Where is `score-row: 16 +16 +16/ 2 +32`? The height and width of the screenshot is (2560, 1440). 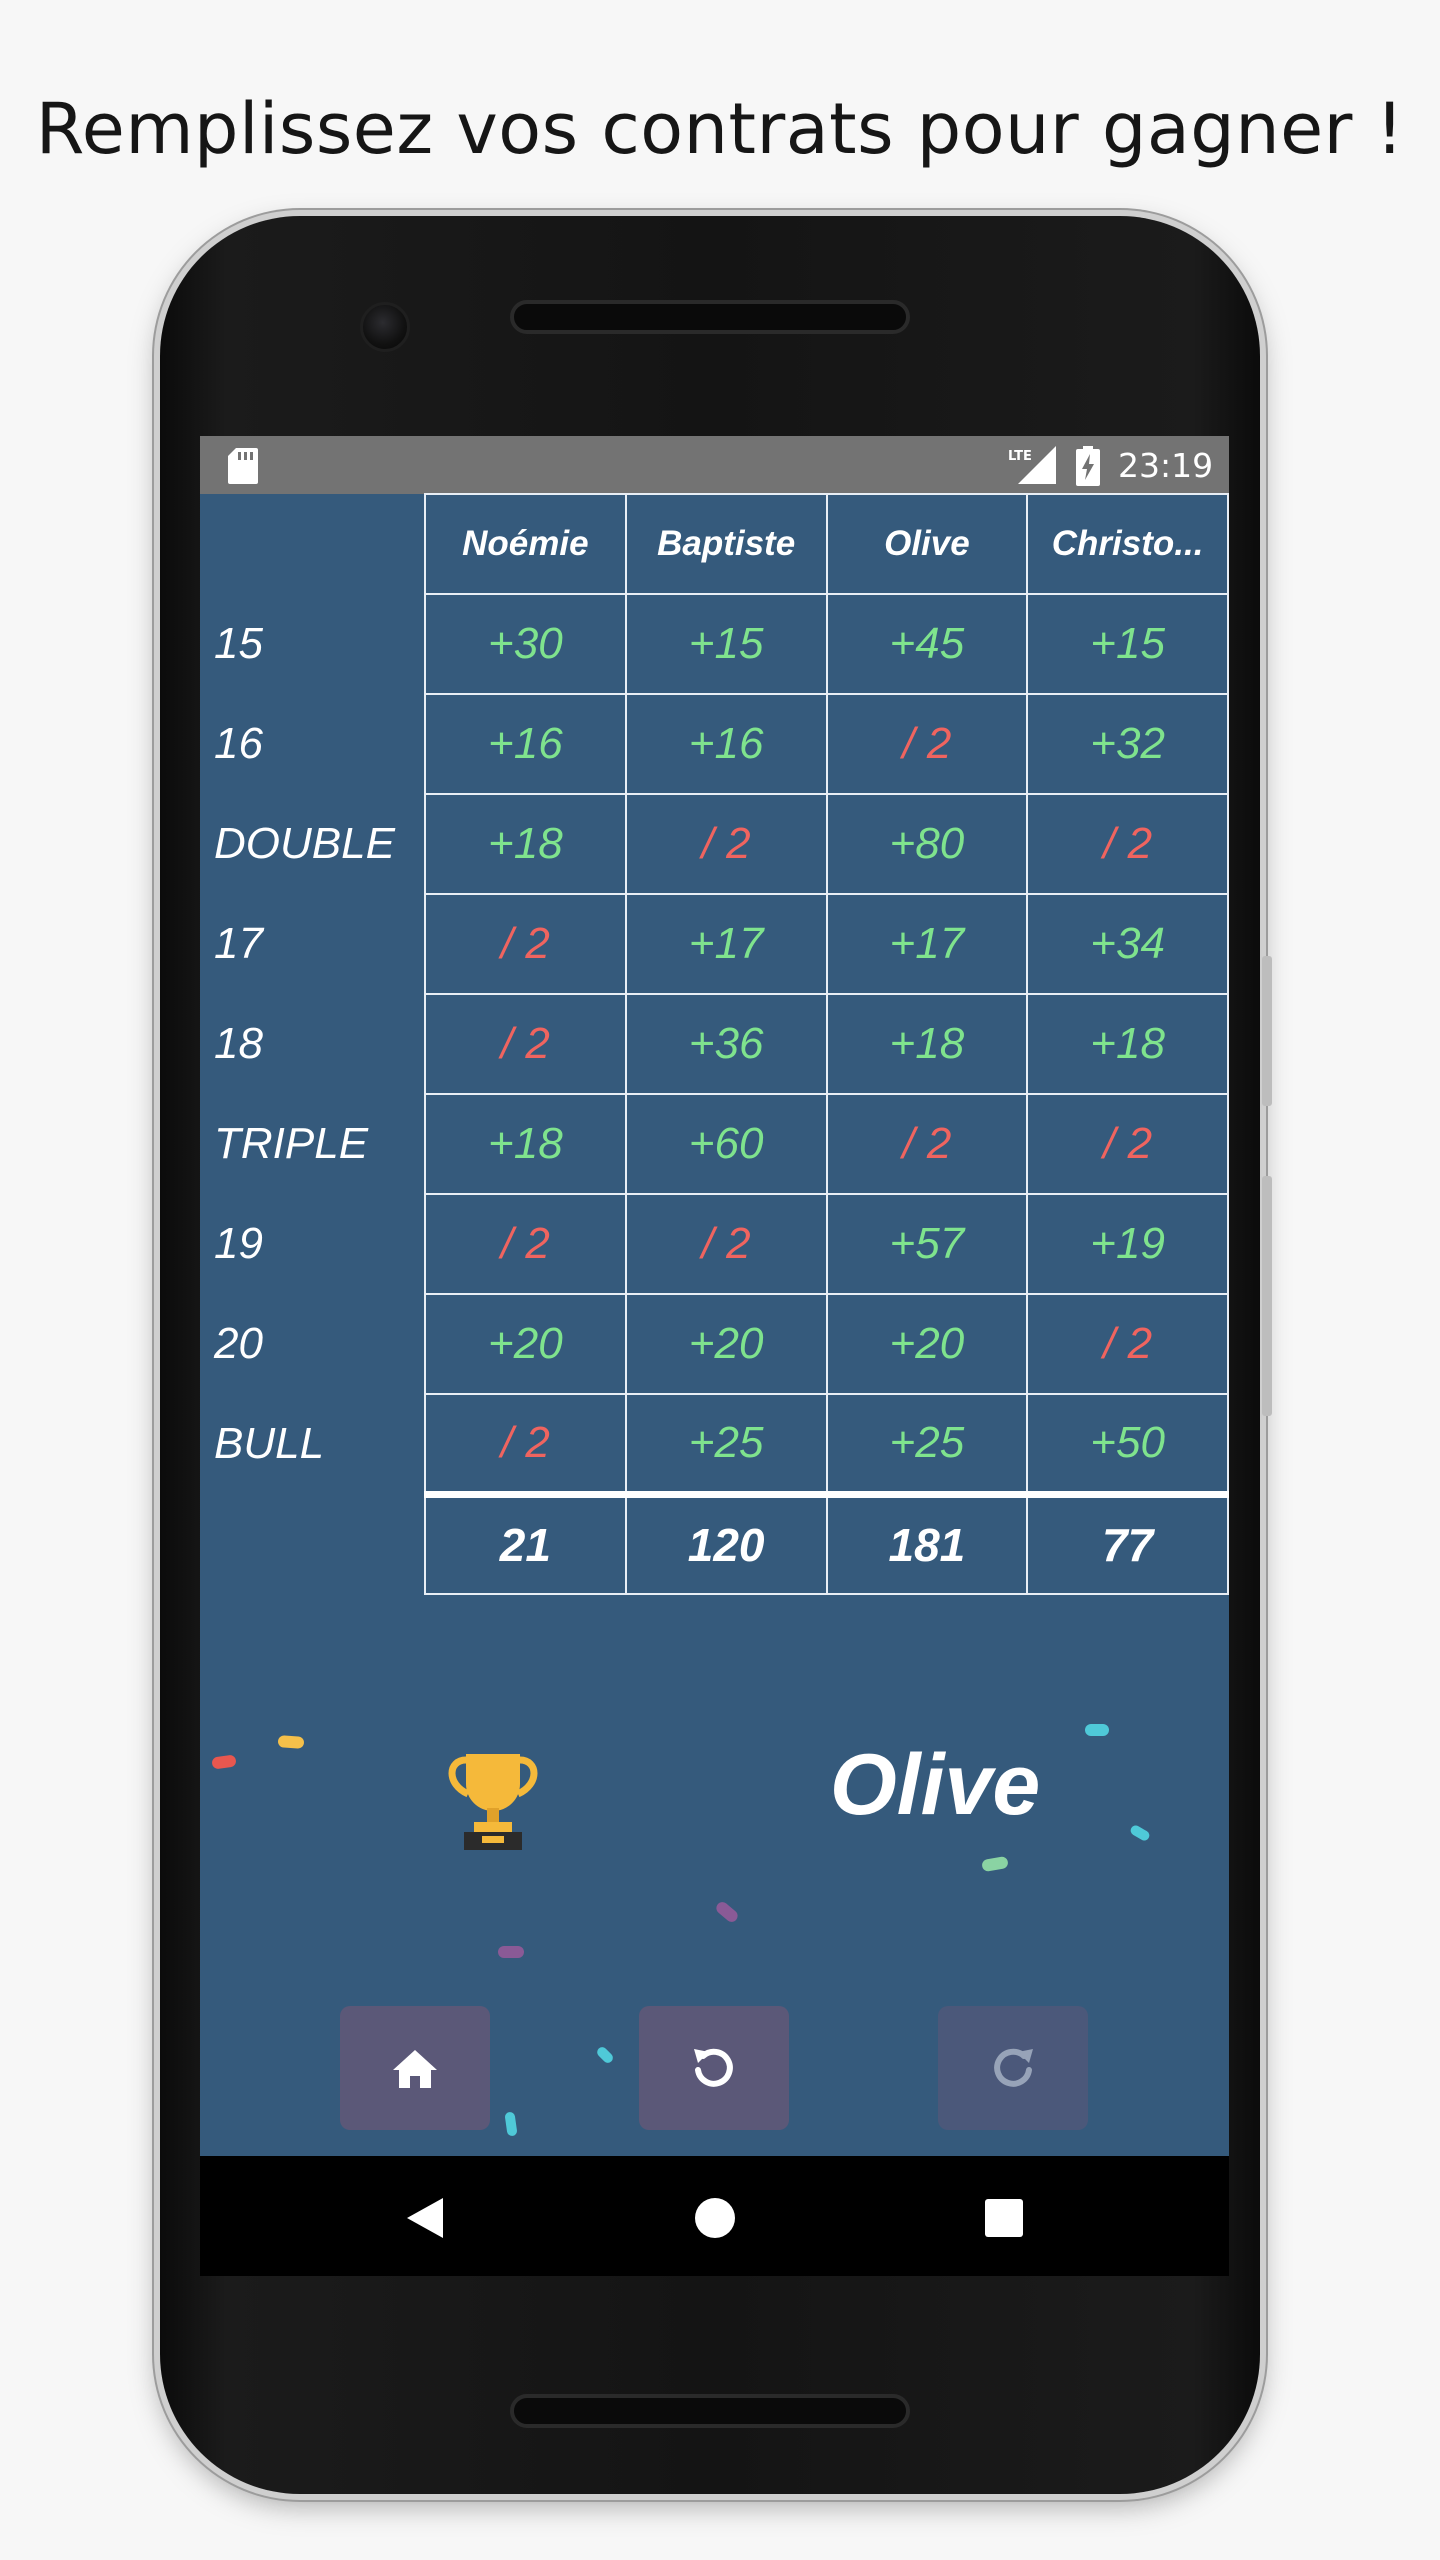 score-row: 16 +16 +16/ 2 +32 is located at coordinates (714, 744).